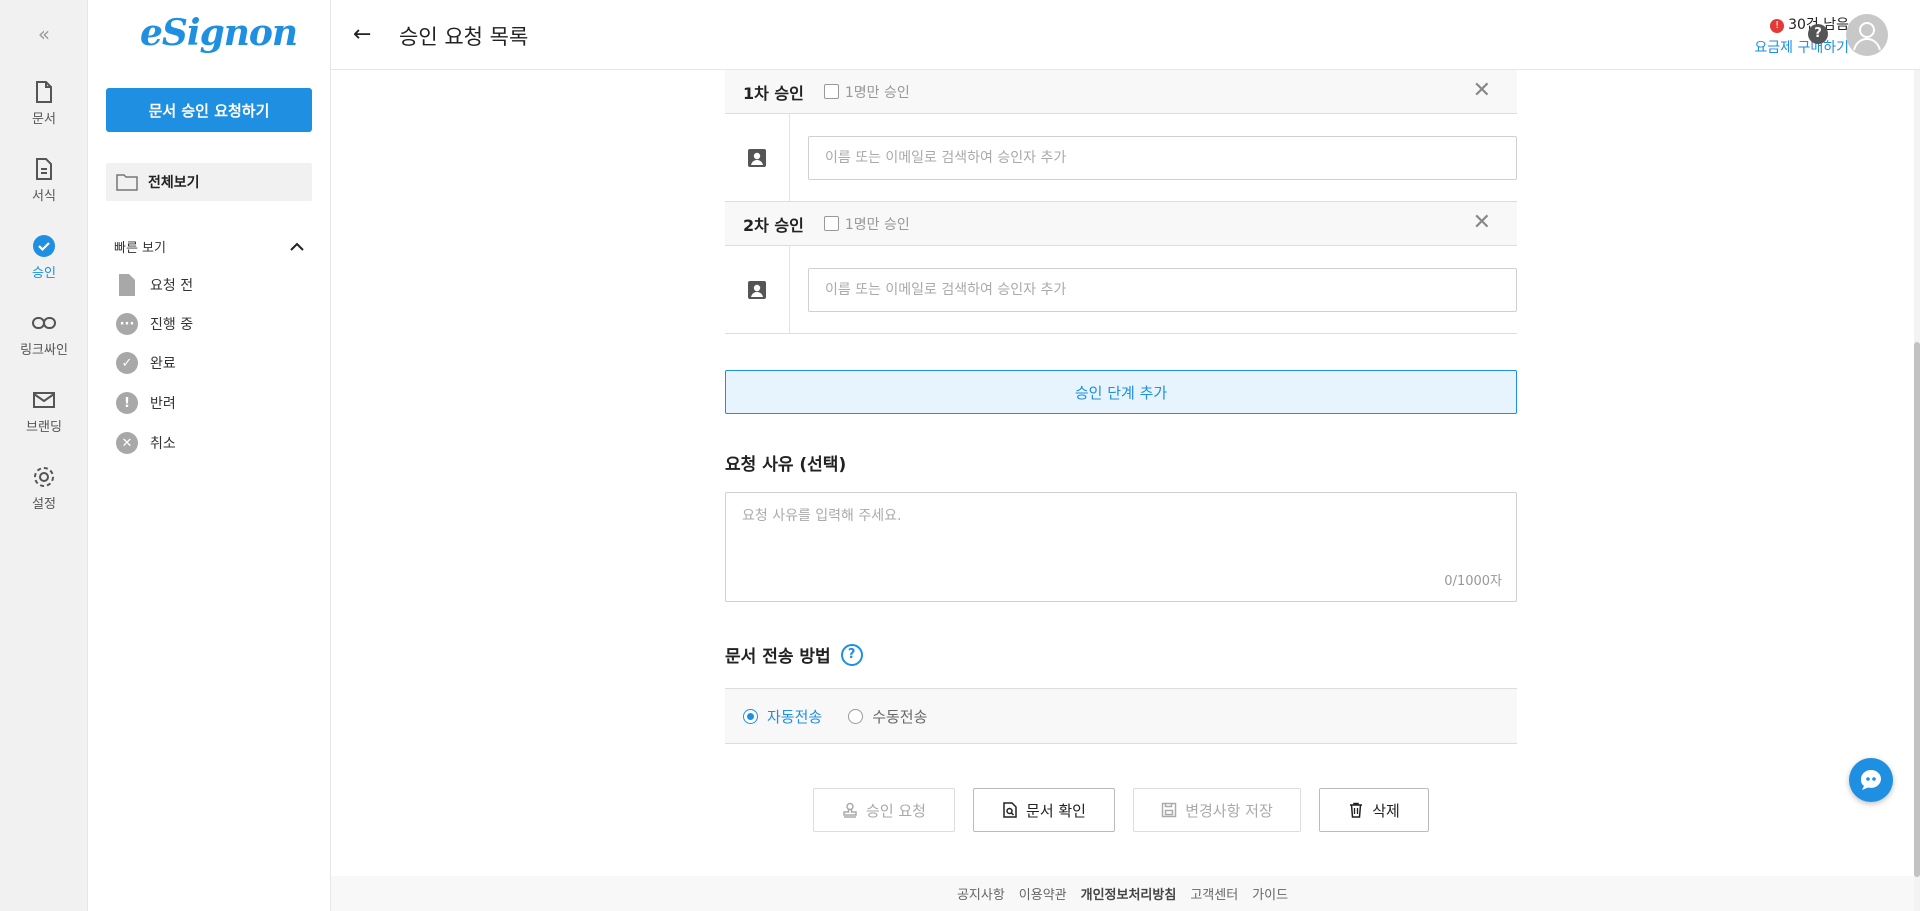  I want to click on link-icon, so click(44, 323).